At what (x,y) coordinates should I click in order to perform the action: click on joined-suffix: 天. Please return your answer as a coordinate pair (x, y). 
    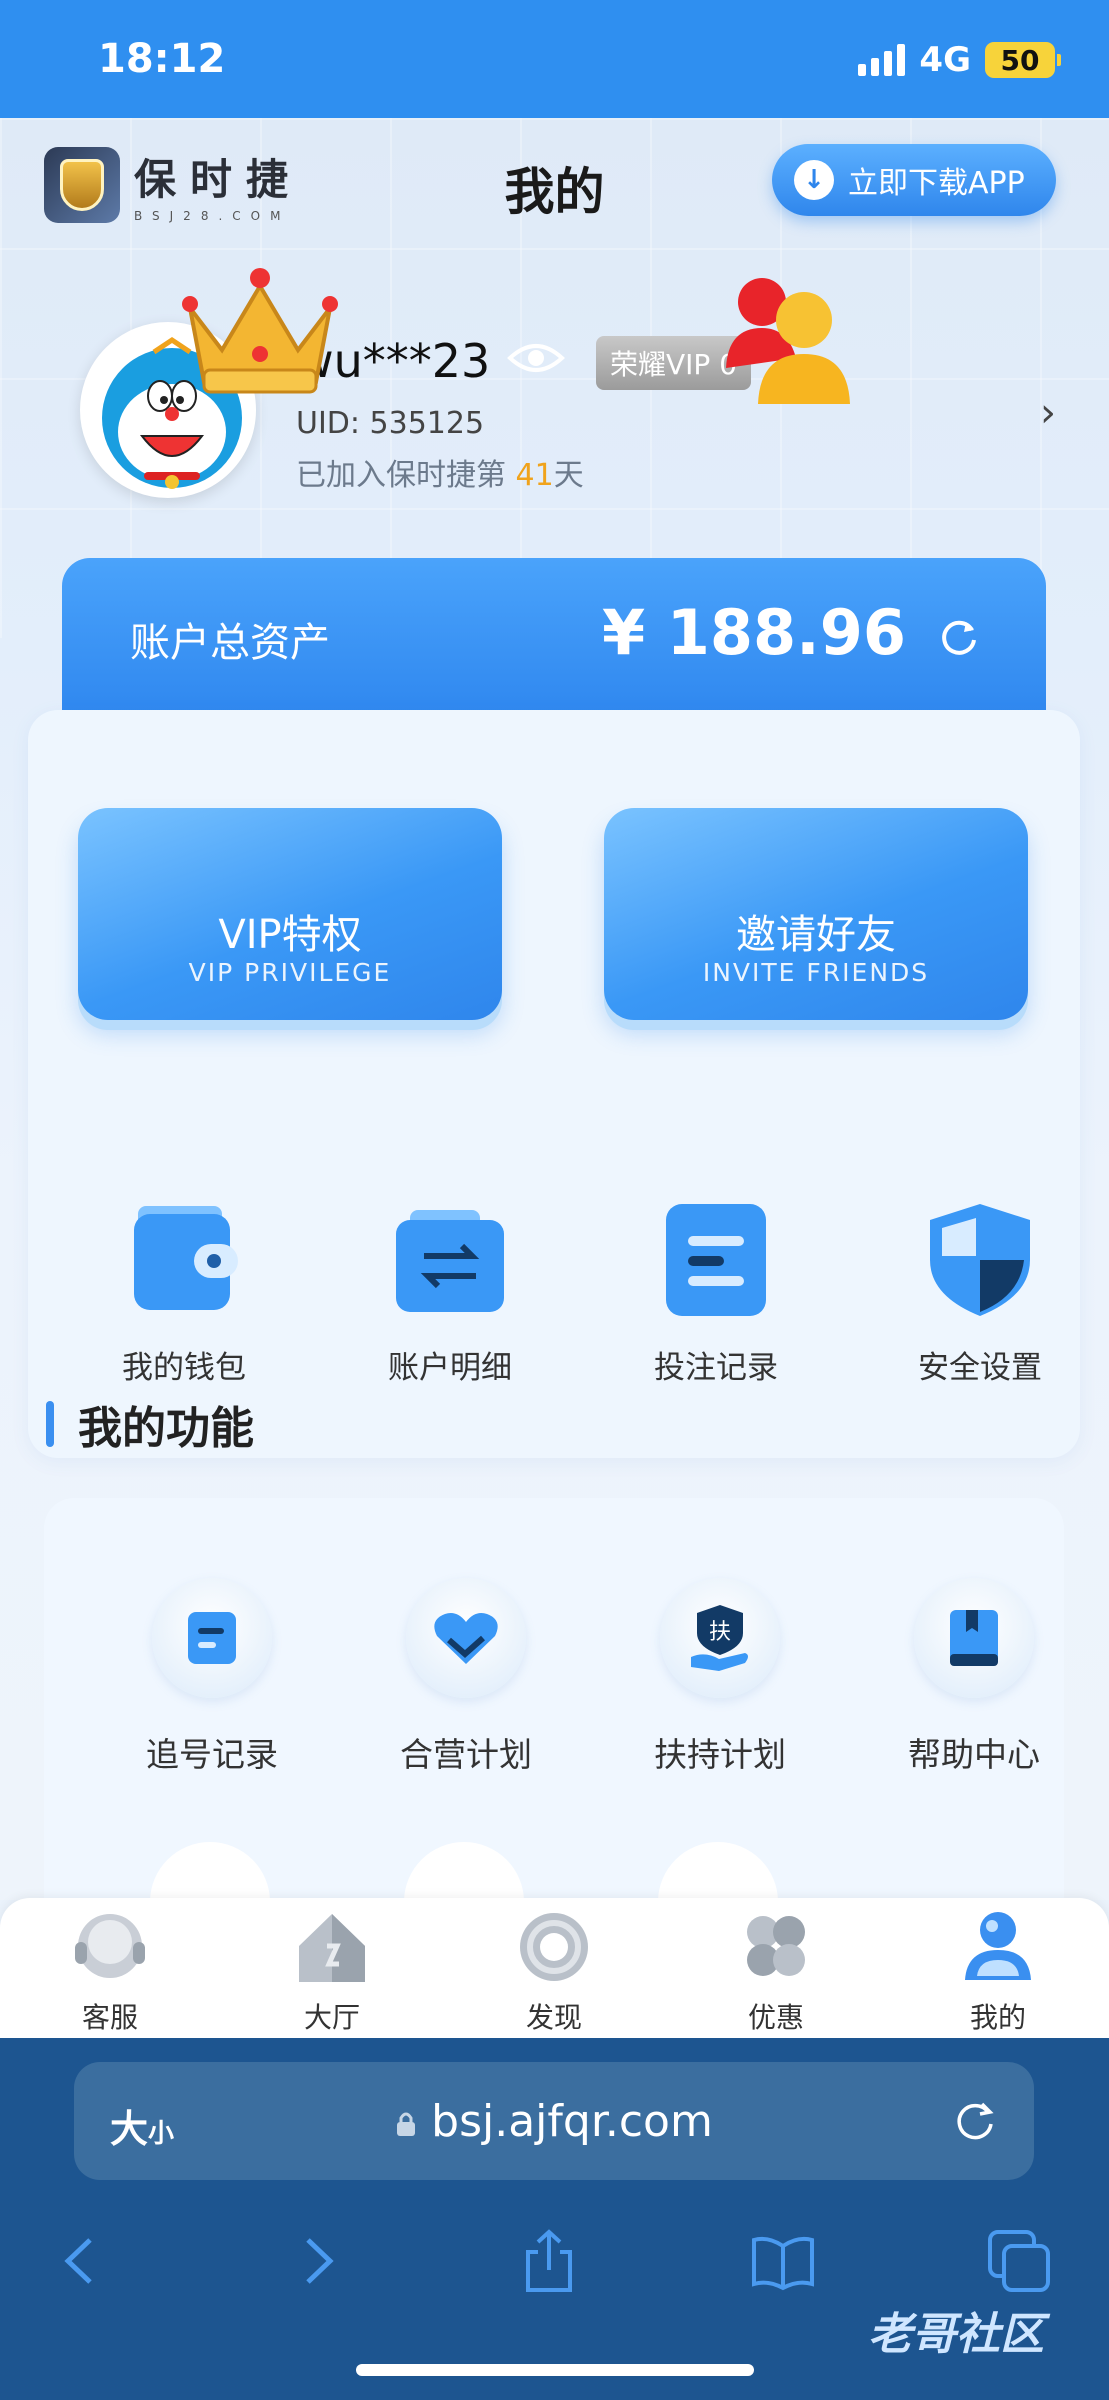
    Looking at the image, I should click on (568, 475).